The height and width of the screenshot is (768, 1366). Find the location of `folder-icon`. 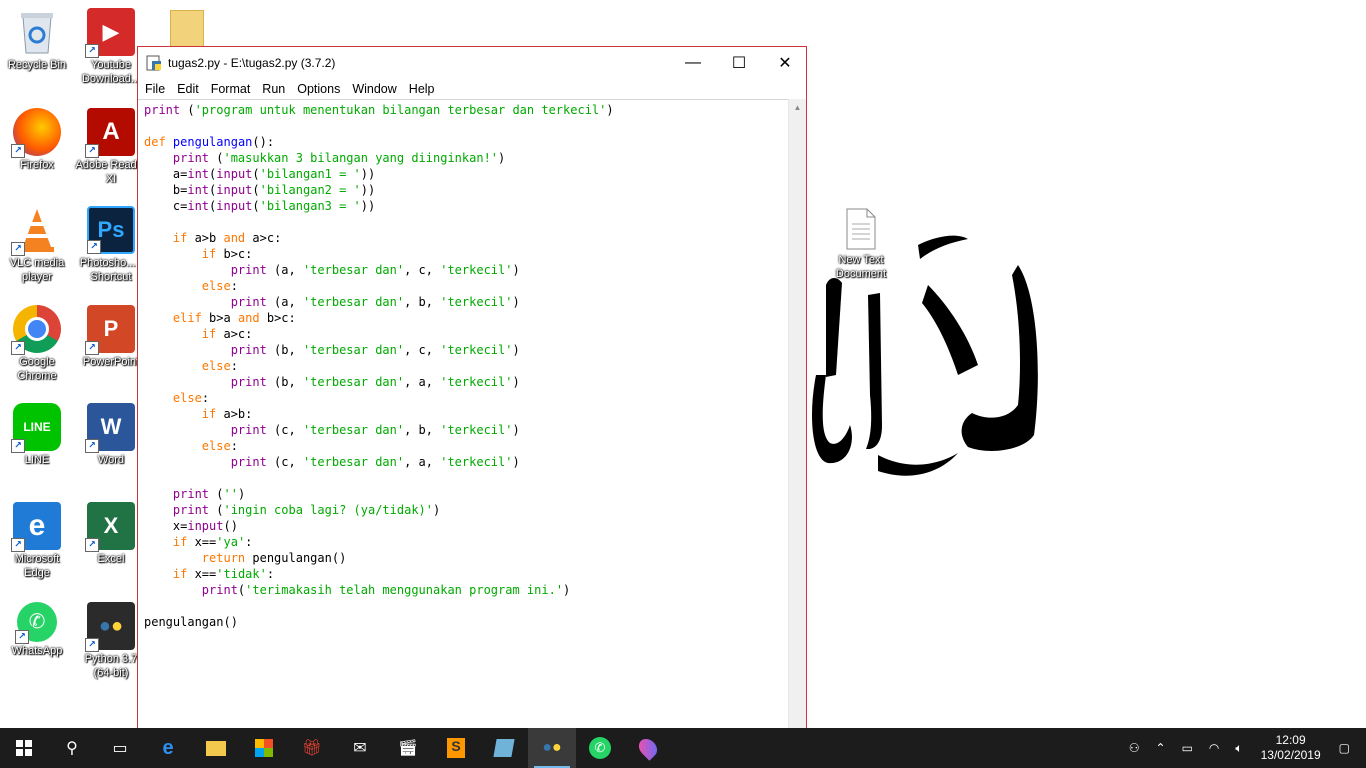

folder-icon is located at coordinates (187, 29).